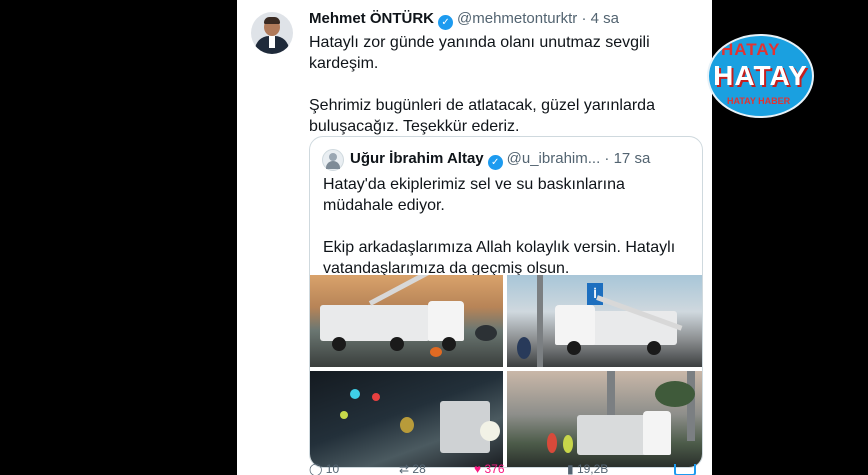 The height and width of the screenshot is (475, 868). I want to click on quote-header: Uğur İbrahim Altay ✓ @u_ibrahim... · 17 sa, so click(500, 159).